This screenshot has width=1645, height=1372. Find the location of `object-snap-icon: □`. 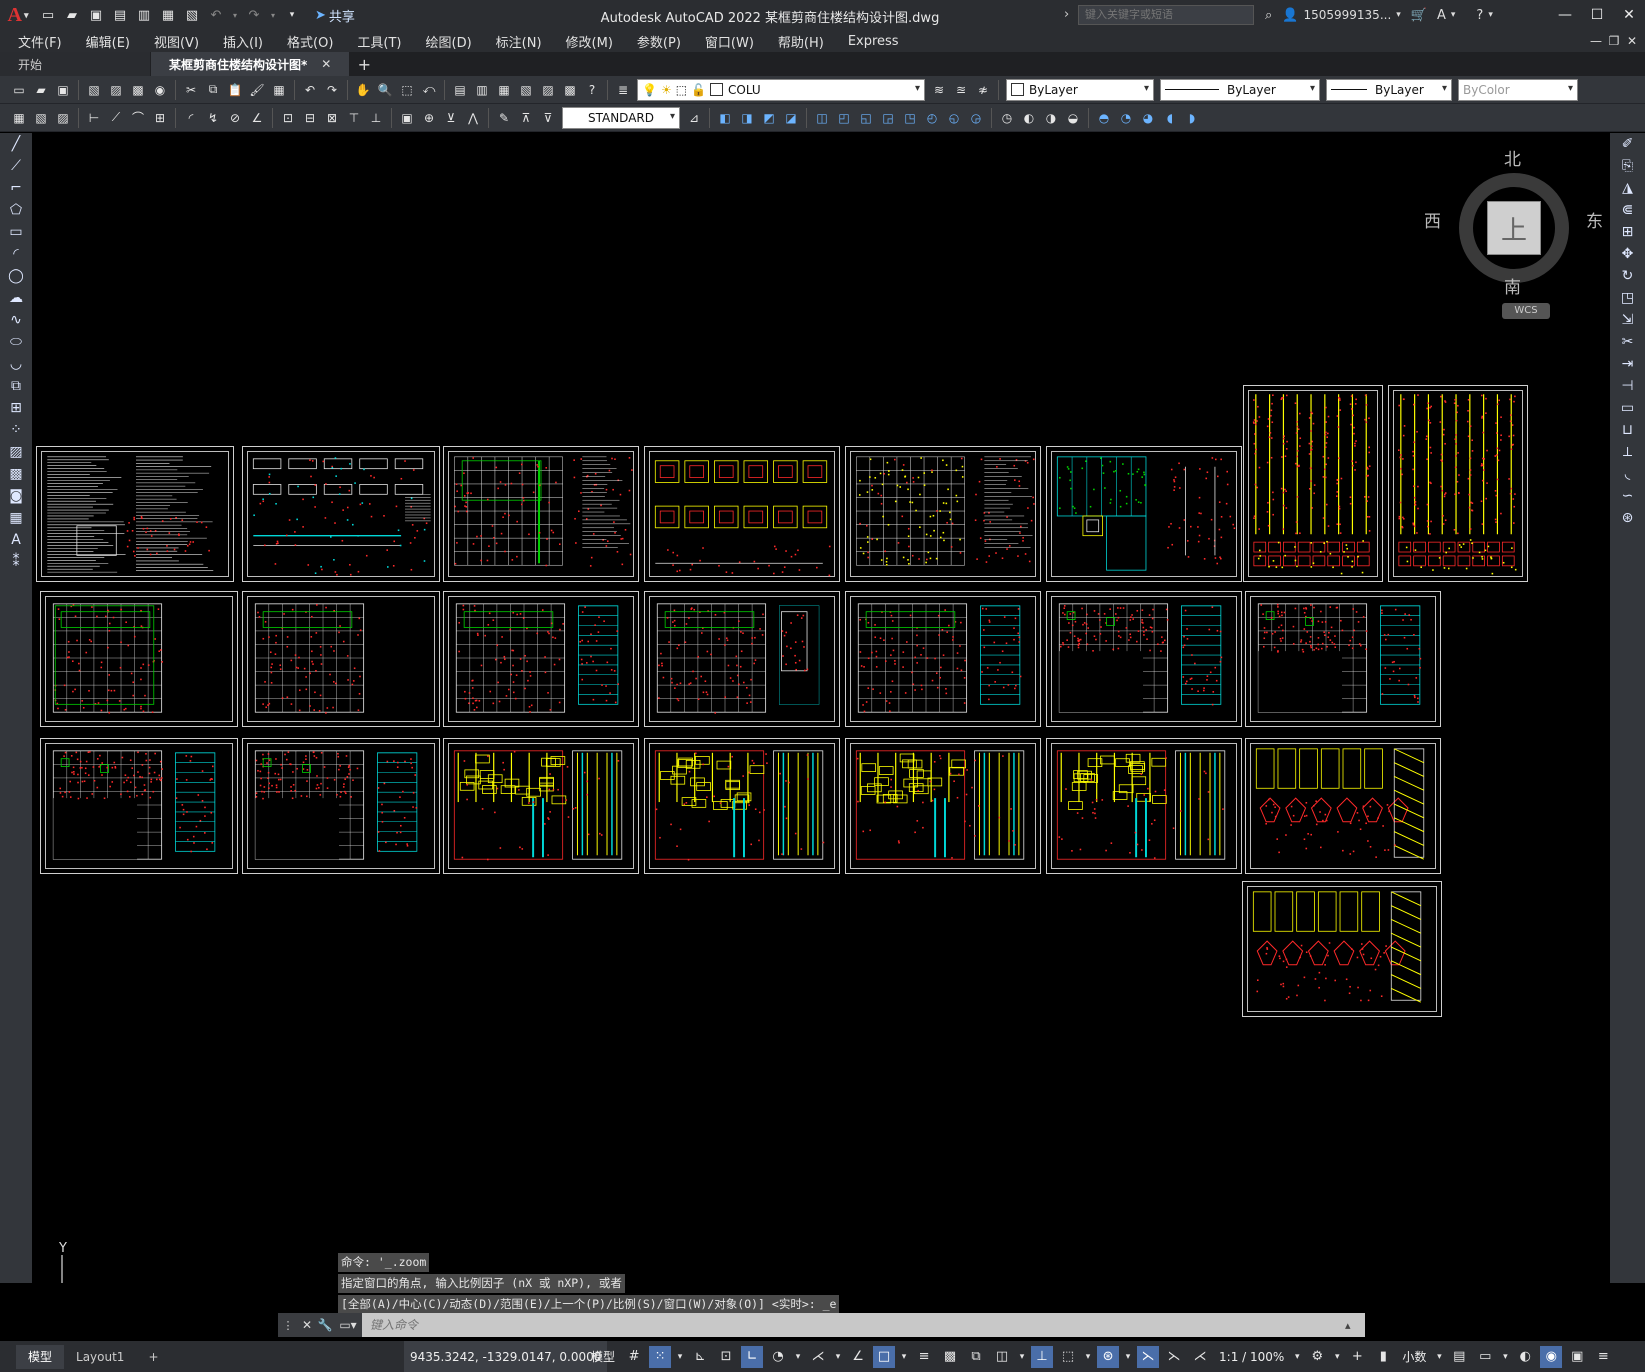

object-snap-icon: □ is located at coordinates (884, 1356).